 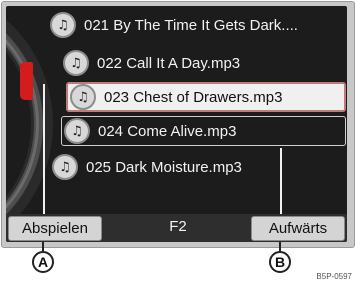 I want to click on track-item: ♫ 024 Come Alive.mp3, so click(x=203, y=131).